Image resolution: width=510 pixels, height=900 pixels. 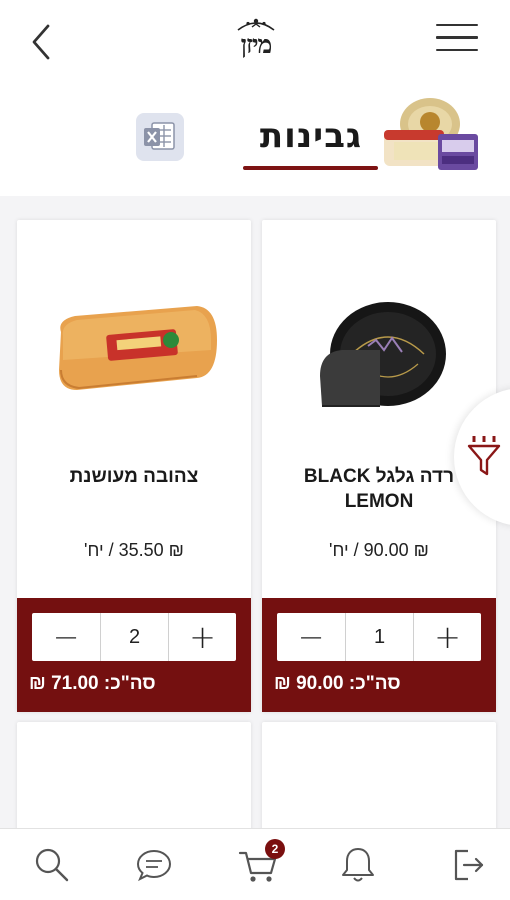 I want to click on quantity-value: 2, so click(x=134, y=637).